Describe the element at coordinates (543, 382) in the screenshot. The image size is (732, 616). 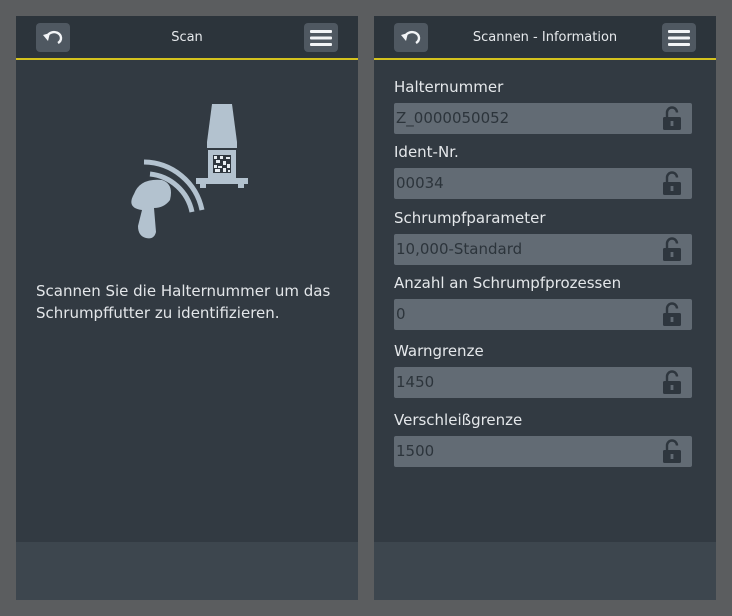
I see `readonly-input: 1450` at that location.